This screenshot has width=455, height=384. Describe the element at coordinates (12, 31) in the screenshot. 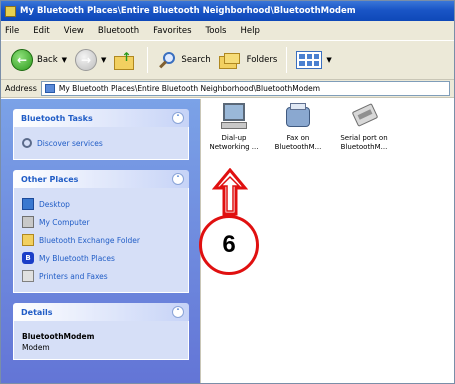

I see `menu-file: File` at that location.